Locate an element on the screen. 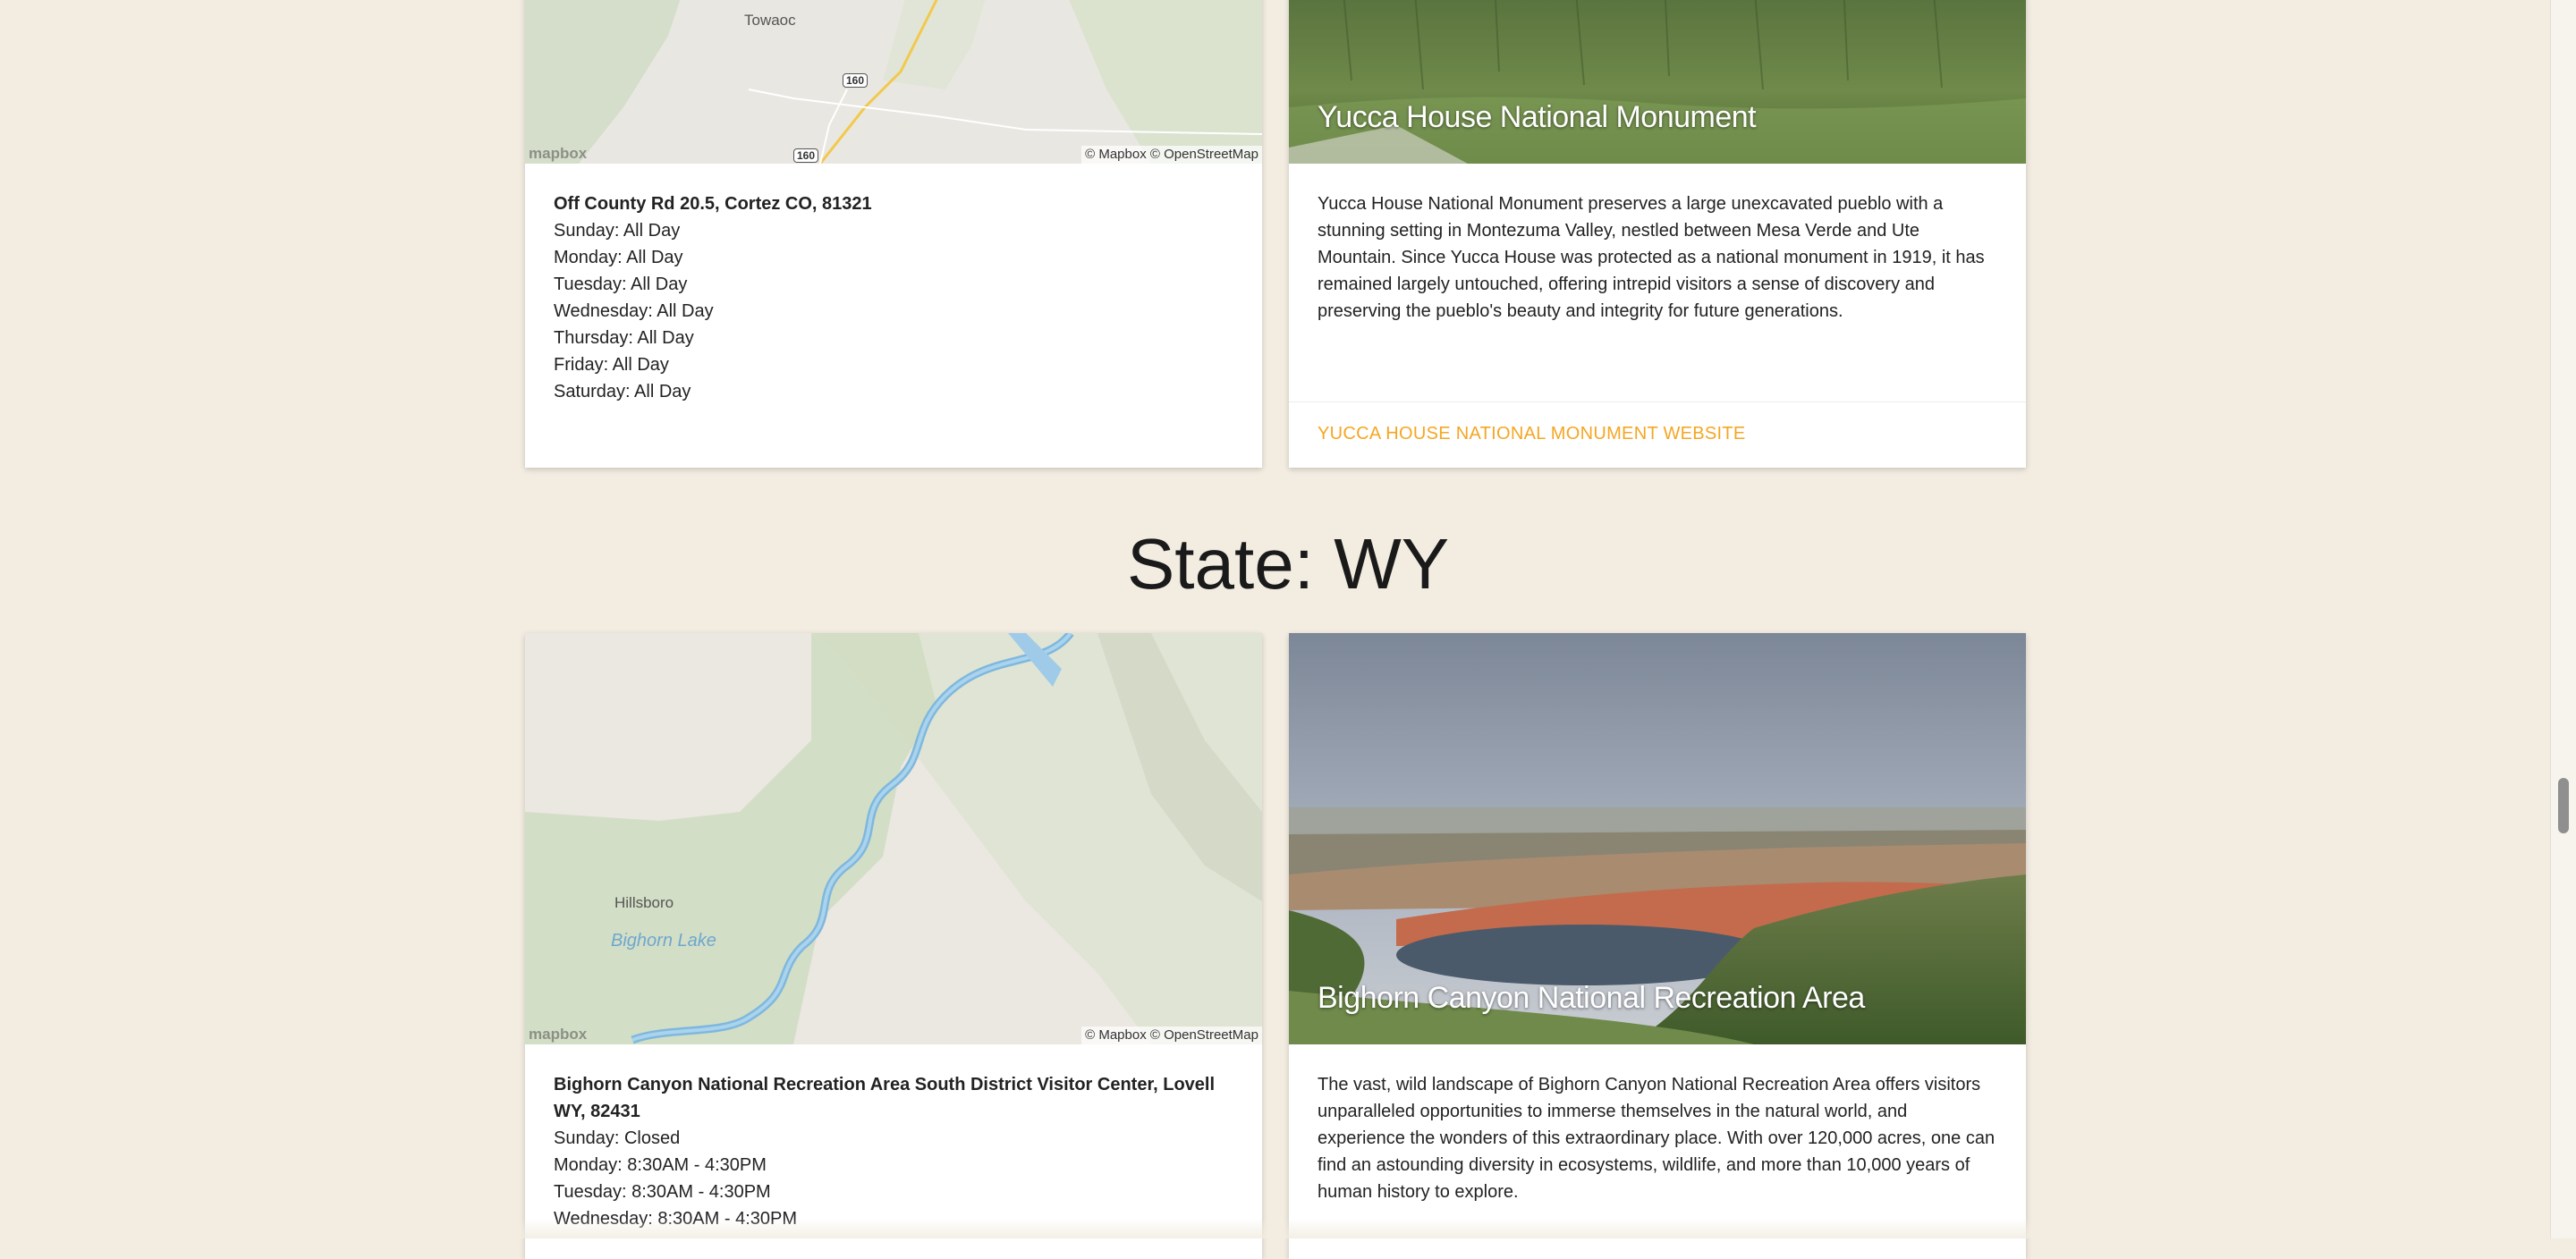 The image size is (2576, 1259). hours-line: Tuesday: 8:30AM - 4:30PM is located at coordinates (662, 1192).